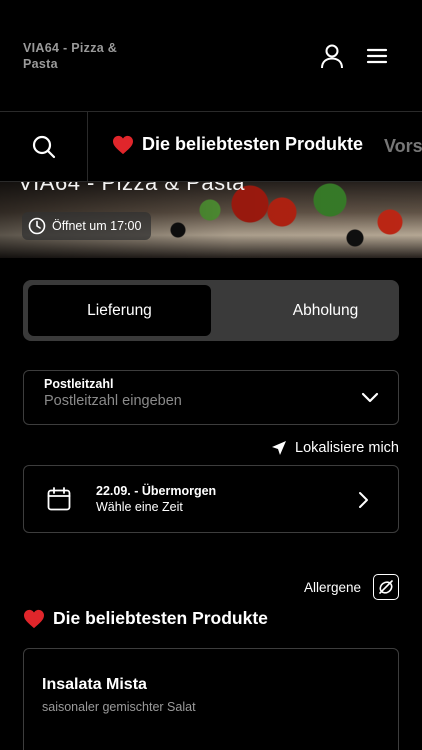  Describe the element at coordinates (79, 384) in the screenshot. I see `postcode-label: Postleitzahl` at that location.